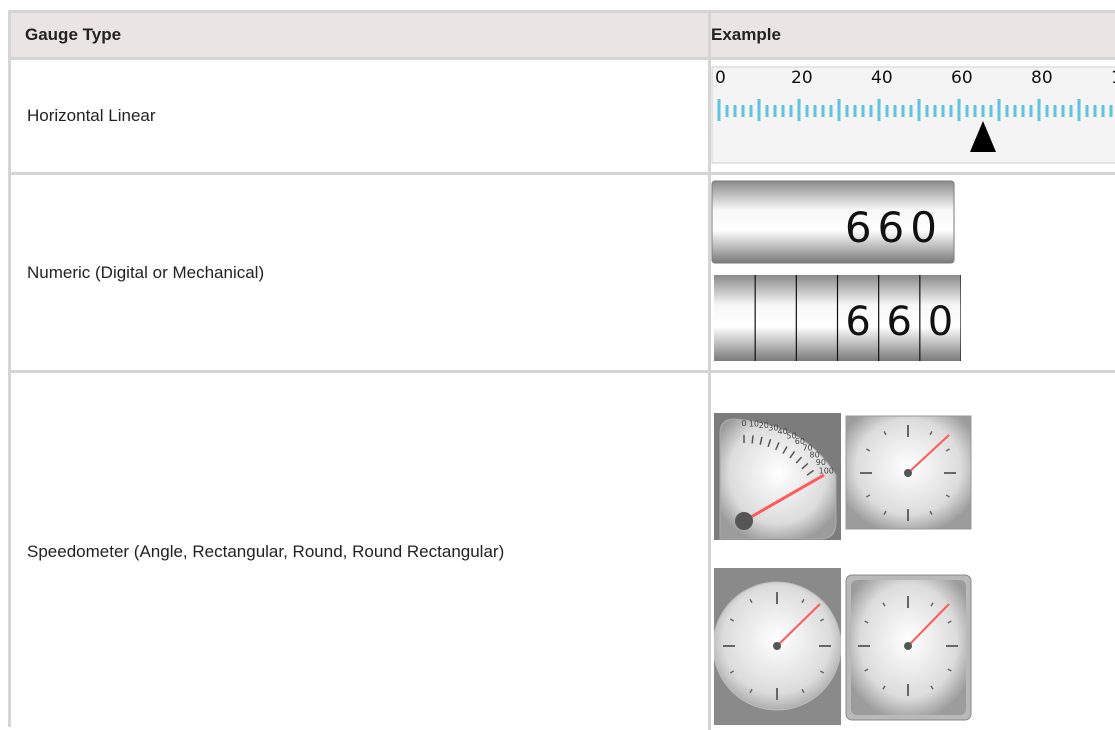 Image resolution: width=1115 pixels, height=730 pixels. Describe the element at coordinates (1113, 78) in the screenshot. I see `linear-scale-label: 100` at that location.